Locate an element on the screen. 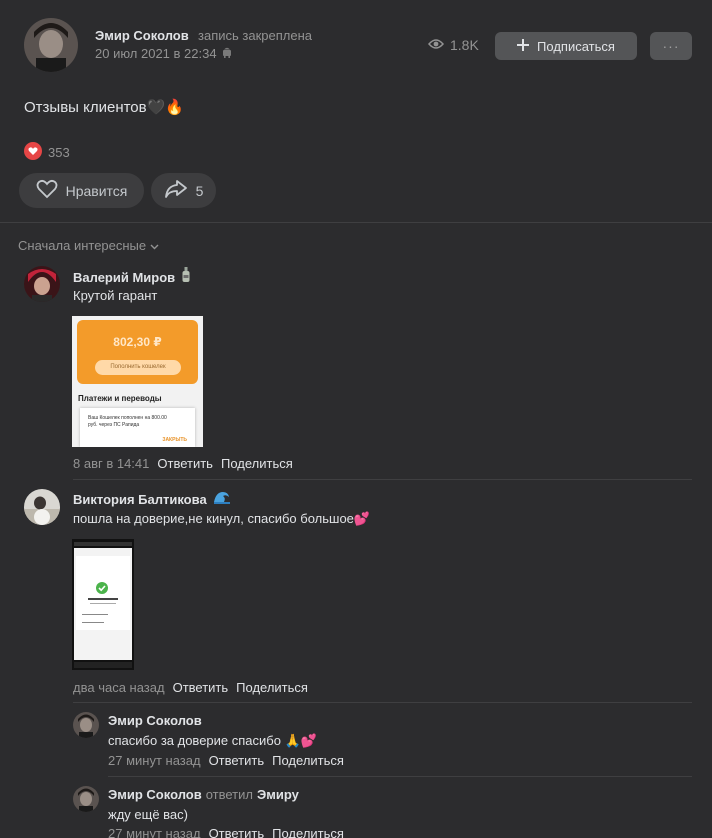 This screenshot has width=712, height=838. sort-label: Сначала интересные is located at coordinates (82, 245).